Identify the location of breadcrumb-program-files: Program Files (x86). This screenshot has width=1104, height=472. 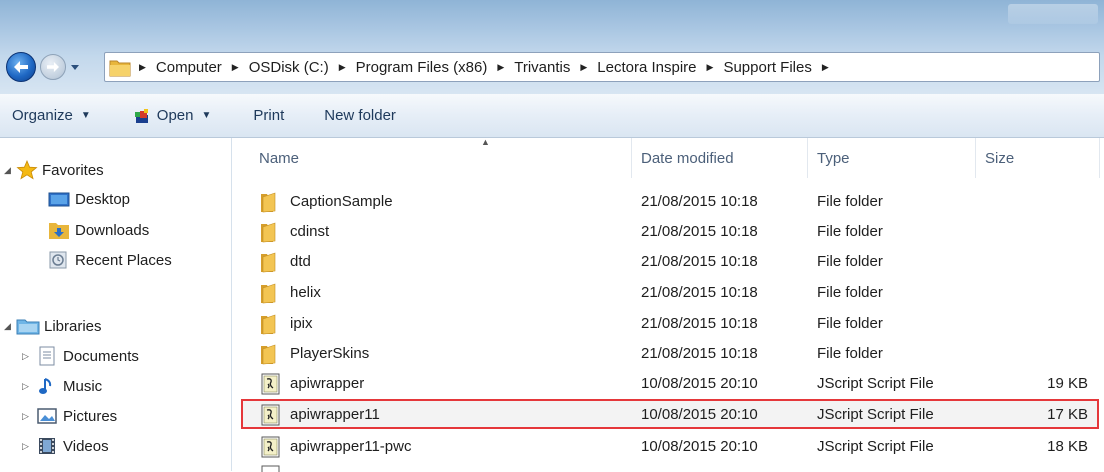
(422, 67).